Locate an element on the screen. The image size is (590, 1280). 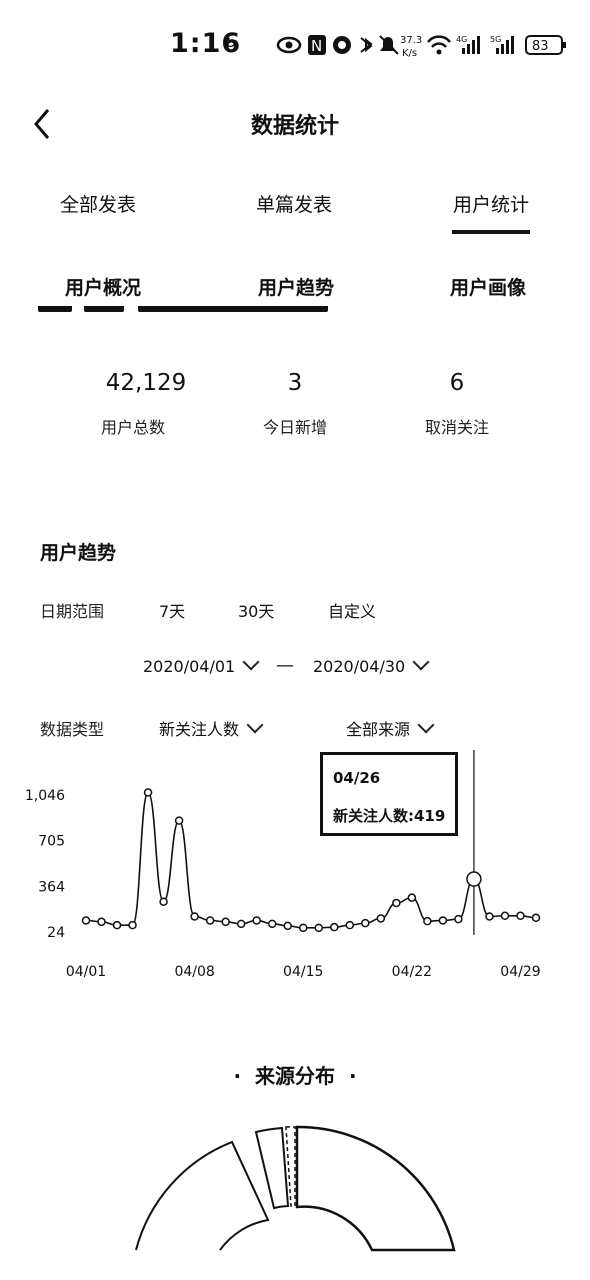
start-date-value: 2020/04/01 is located at coordinates (189, 666).